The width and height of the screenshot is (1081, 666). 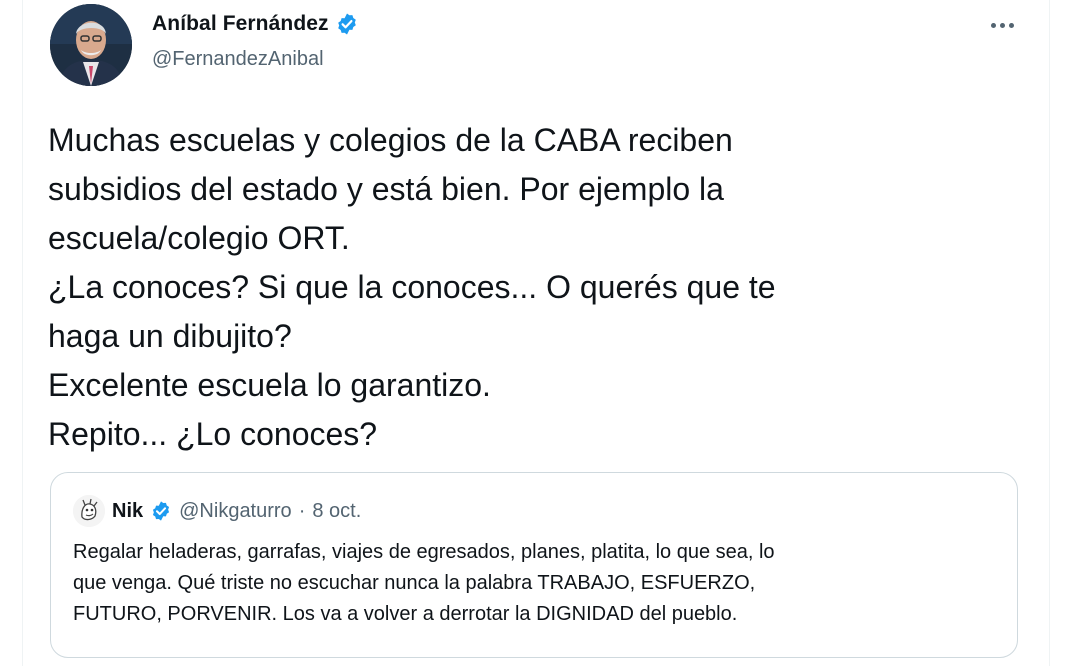 What do you see at coordinates (199, 238) in the screenshot?
I see `tweet-text-line: escuela/colegio ORT.` at bounding box center [199, 238].